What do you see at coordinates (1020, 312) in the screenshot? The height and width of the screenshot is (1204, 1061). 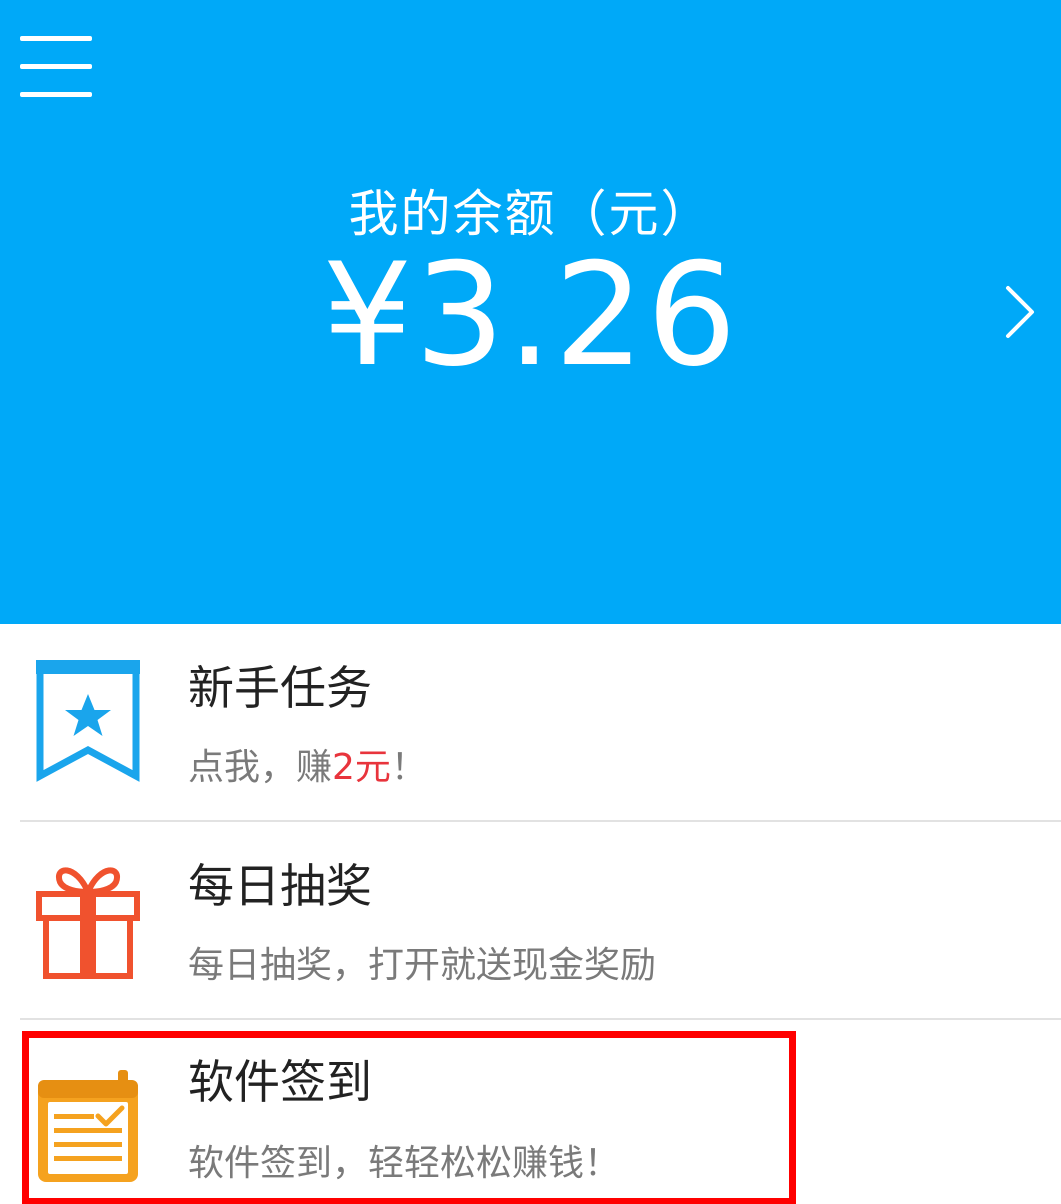 I see `chevron-right-icon` at bounding box center [1020, 312].